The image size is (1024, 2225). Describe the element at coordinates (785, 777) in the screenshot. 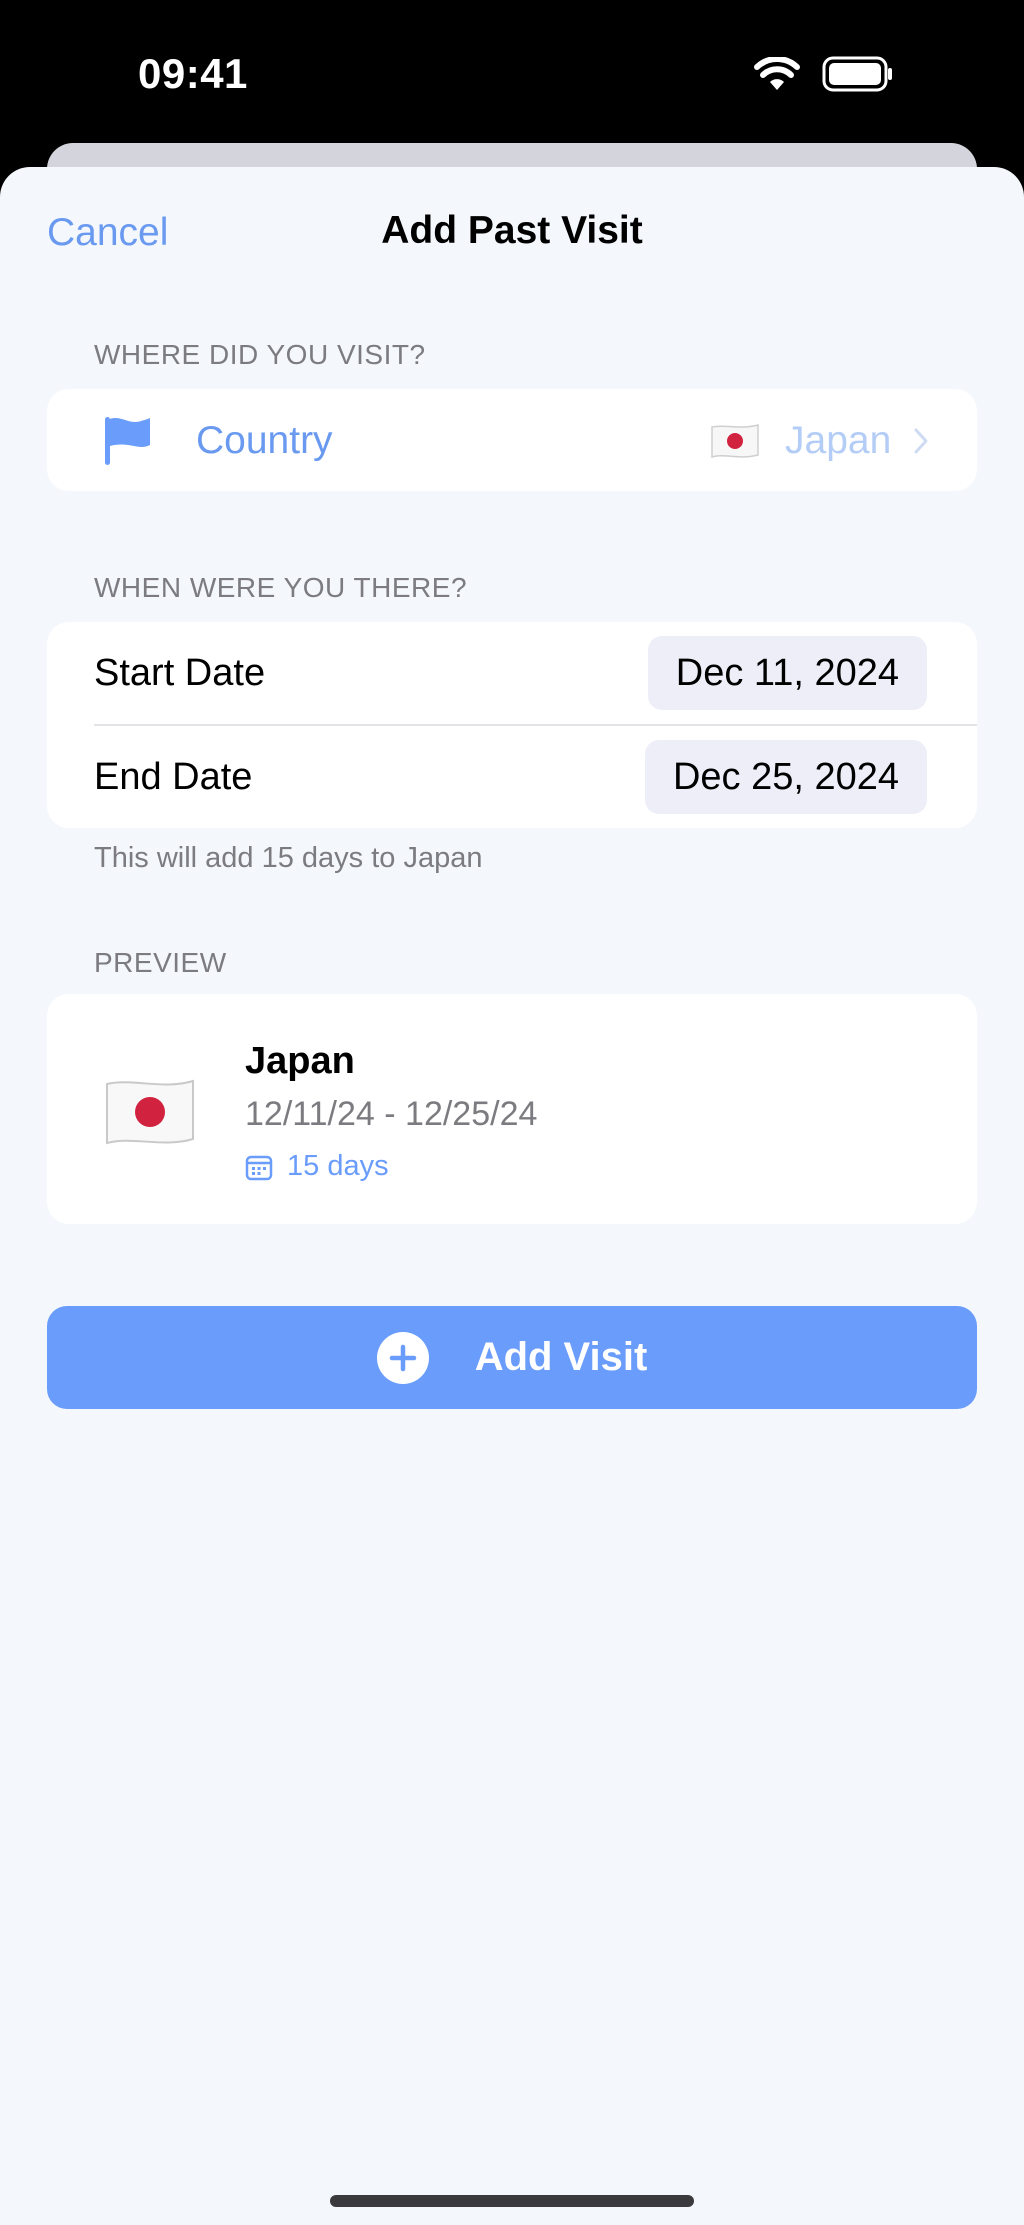

I see `end-date-picker: Dec 25, 2024` at that location.